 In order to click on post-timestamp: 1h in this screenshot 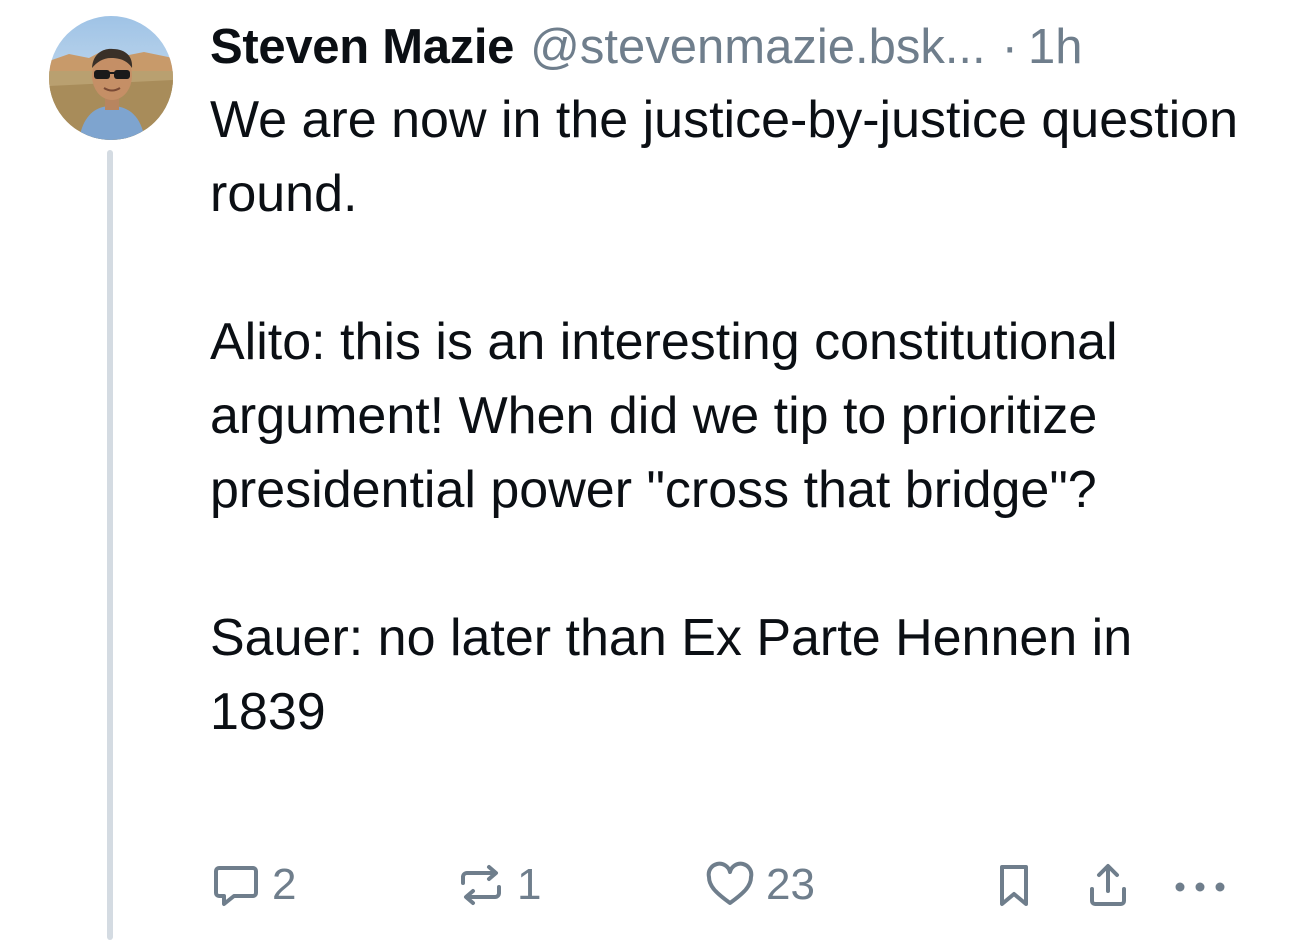, I will do `click(1055, 47)`.